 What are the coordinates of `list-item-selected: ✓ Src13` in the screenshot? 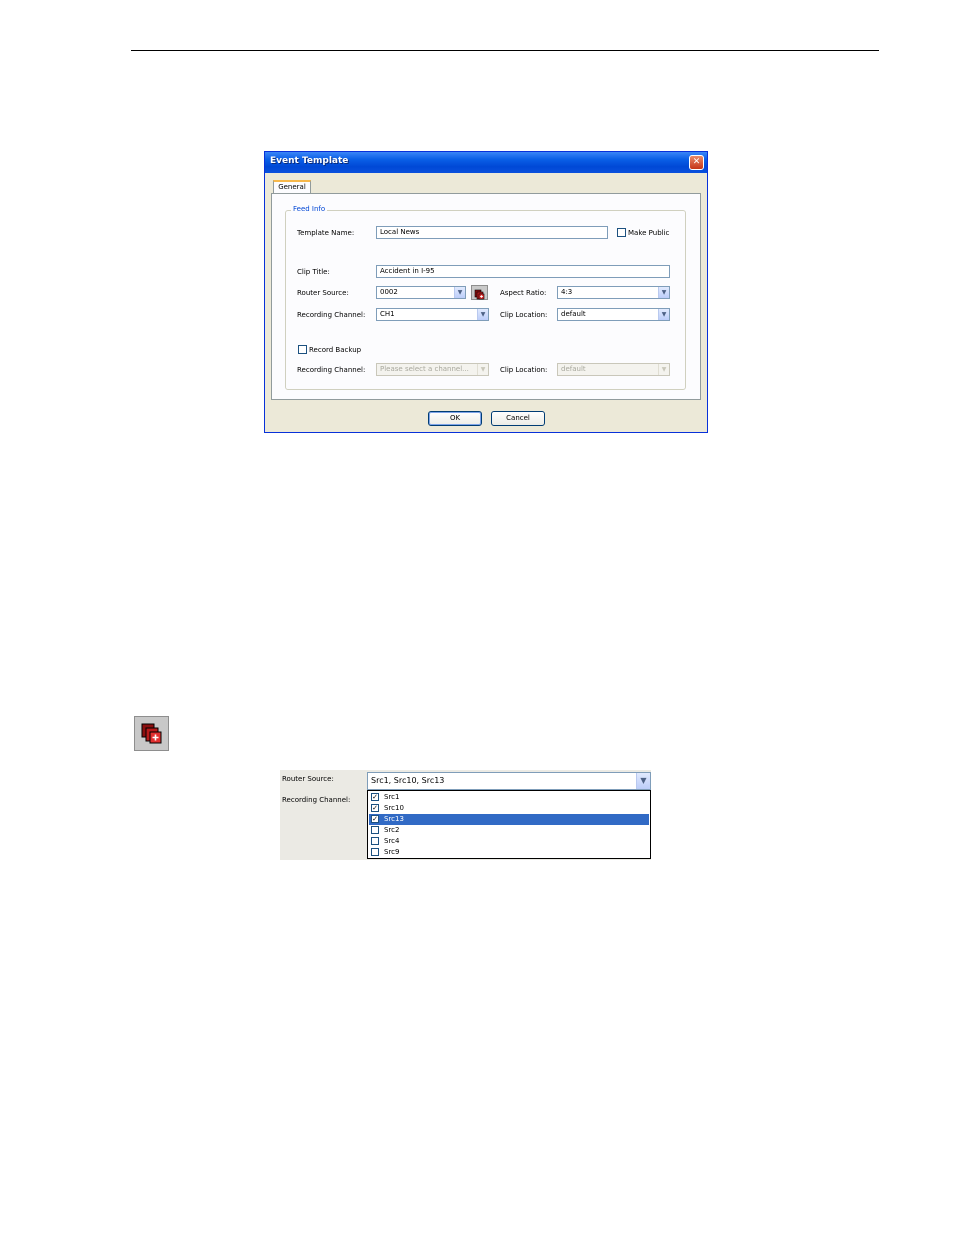 It's located at (509, 819).